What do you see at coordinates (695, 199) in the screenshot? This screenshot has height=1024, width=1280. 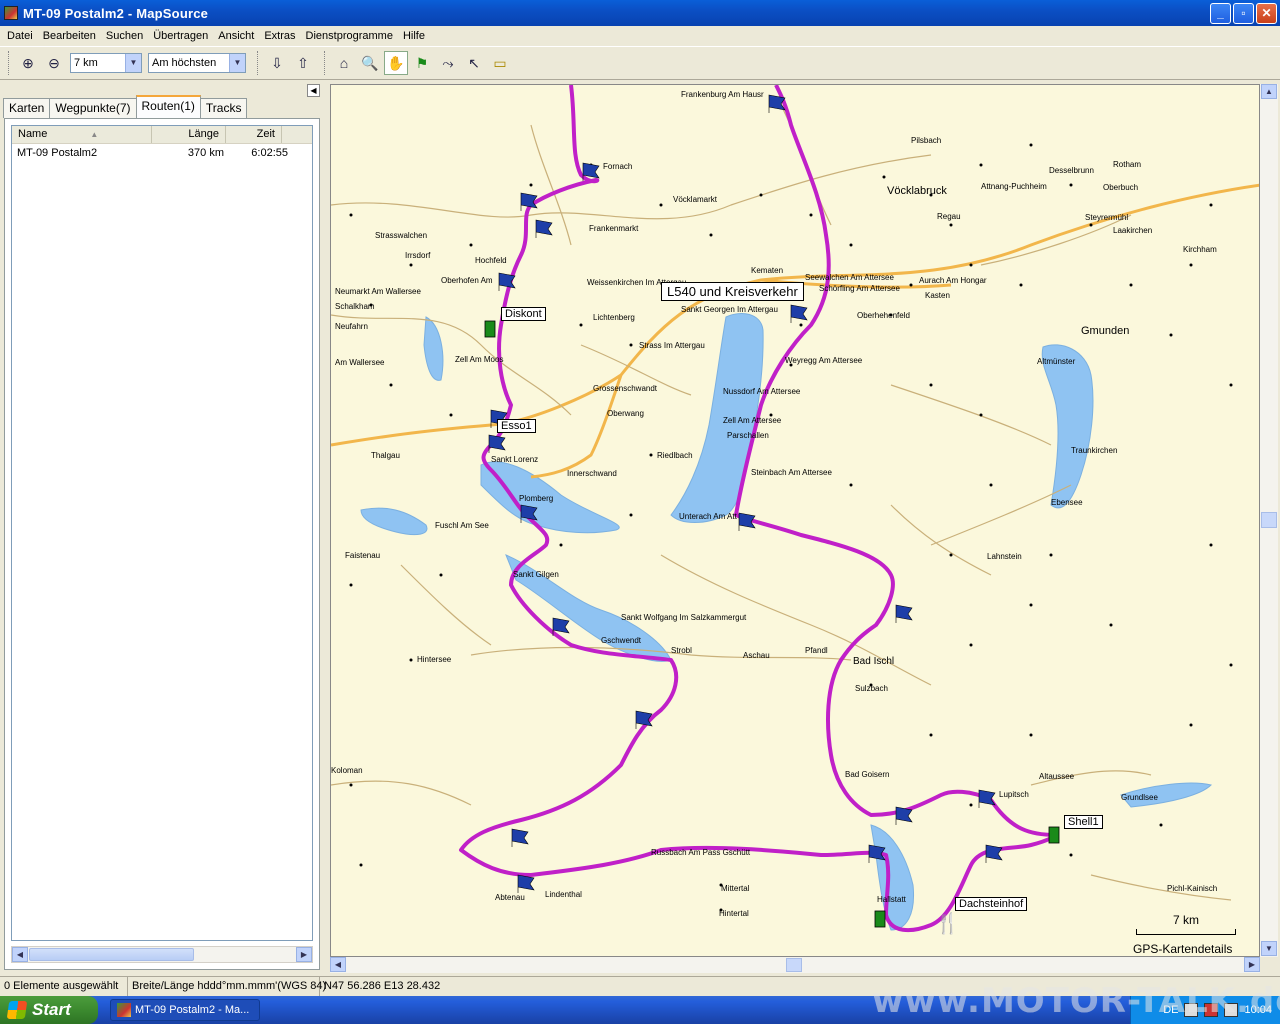 I see `svg-text: Vöcklamarkt` at bounding box center [695, 199].